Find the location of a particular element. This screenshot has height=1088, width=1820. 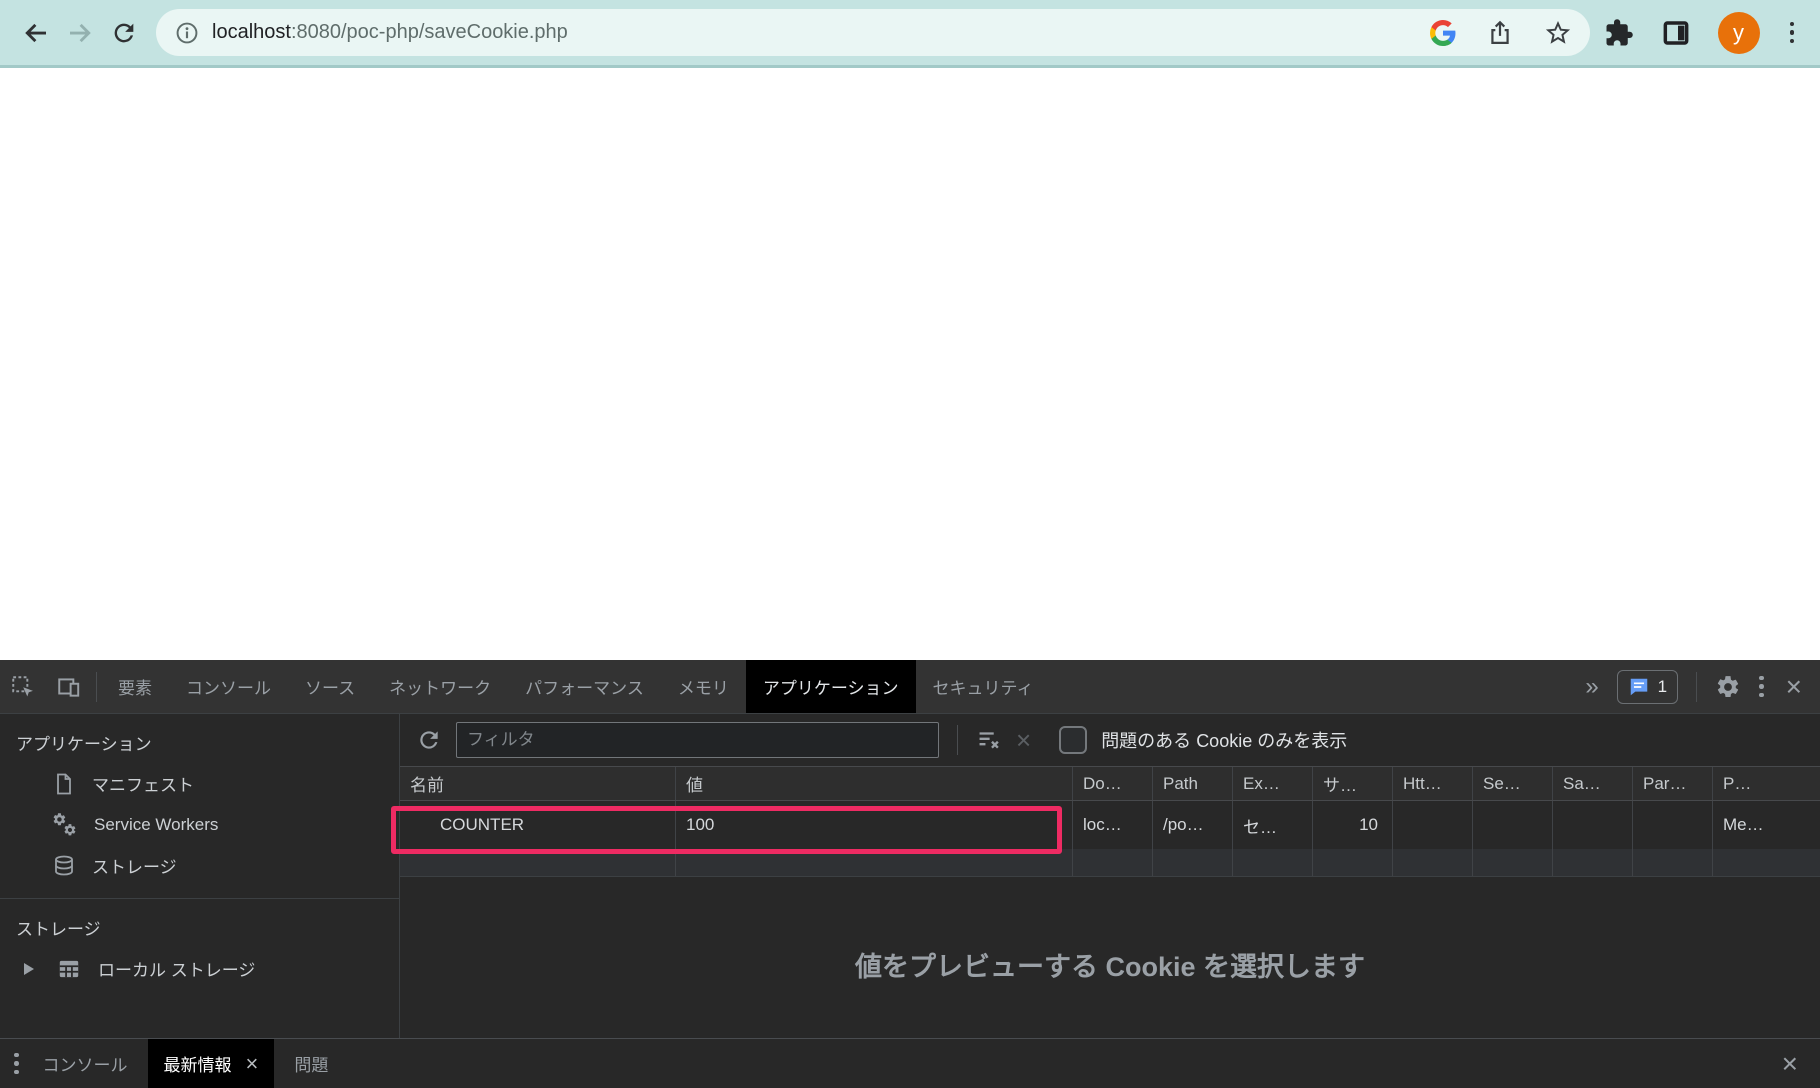

tab-console: コンソール is located at coordinates (228, 686).